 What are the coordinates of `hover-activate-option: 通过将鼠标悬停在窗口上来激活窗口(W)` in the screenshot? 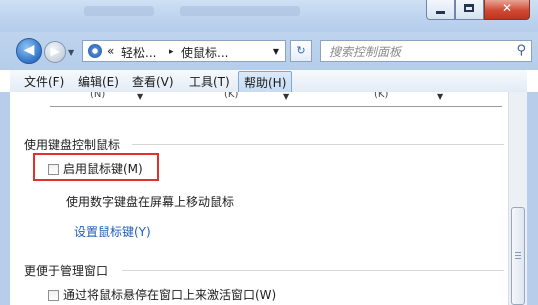 It's located at (162, 294).